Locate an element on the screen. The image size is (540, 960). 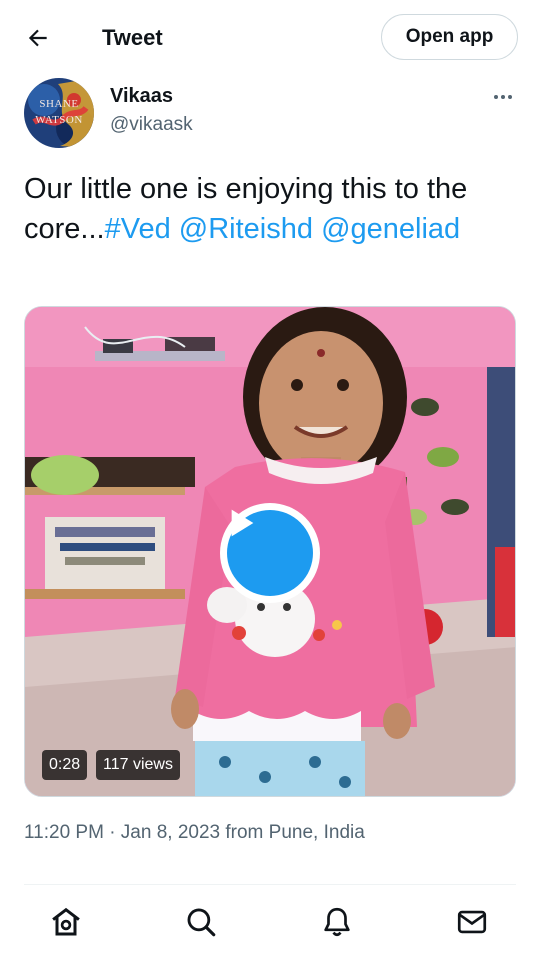
tweet-timestamp: 11:20 PM · Jan 8, 2023 from Pune, India is located at coordinates (194, 832).